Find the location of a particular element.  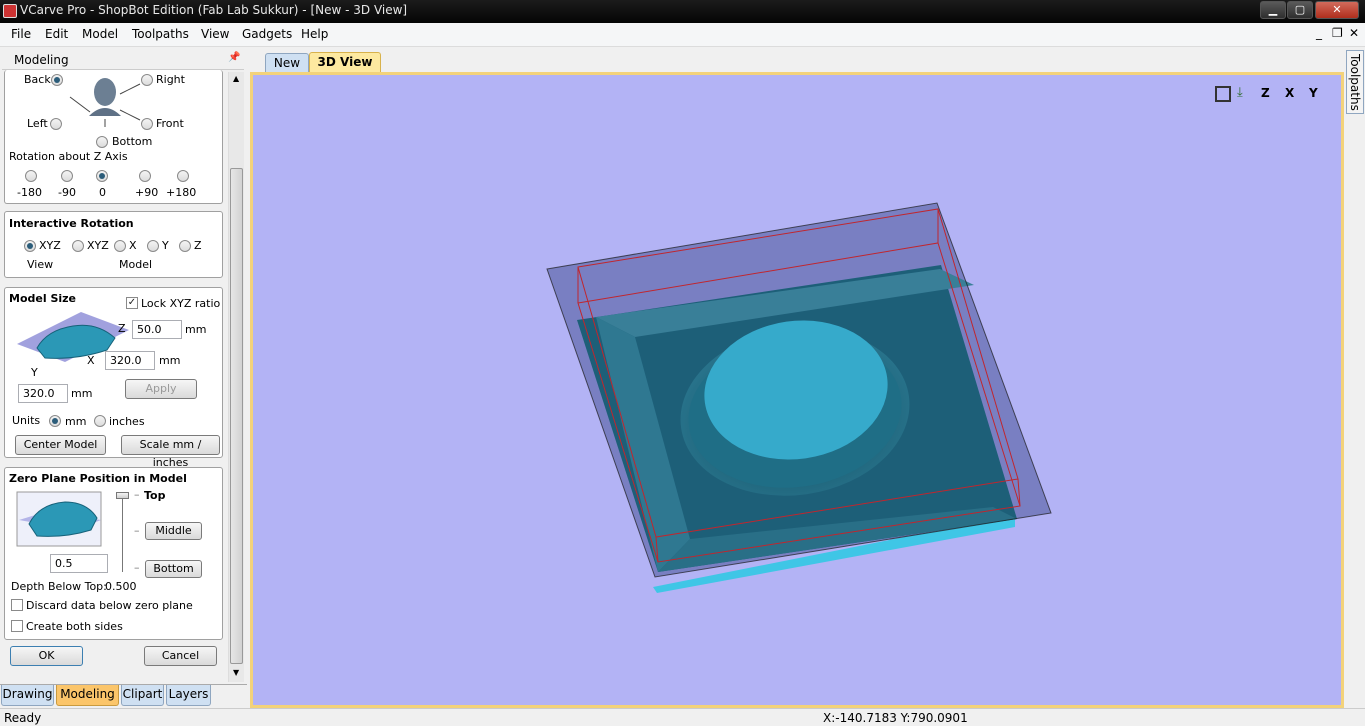

tab-layers: Layers is located at coordinates (188, 695).